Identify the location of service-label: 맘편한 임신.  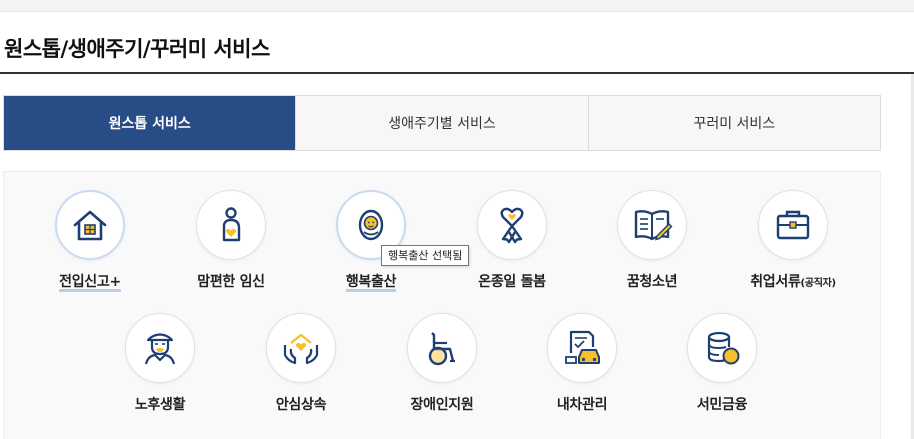
(231, 282).